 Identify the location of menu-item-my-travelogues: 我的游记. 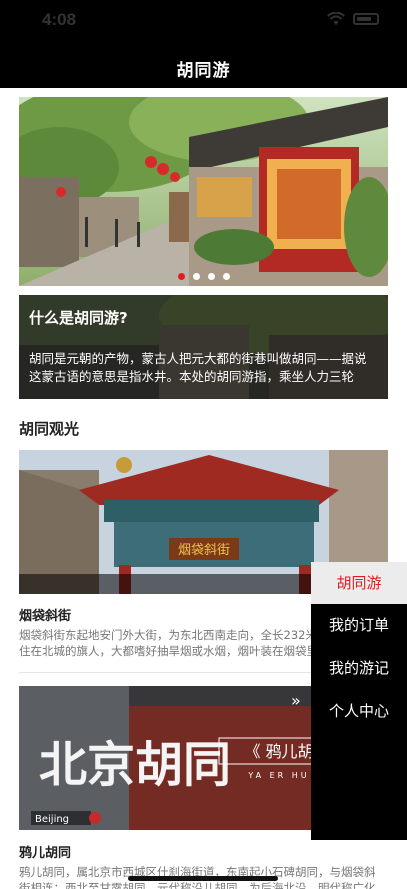
(359, 668).